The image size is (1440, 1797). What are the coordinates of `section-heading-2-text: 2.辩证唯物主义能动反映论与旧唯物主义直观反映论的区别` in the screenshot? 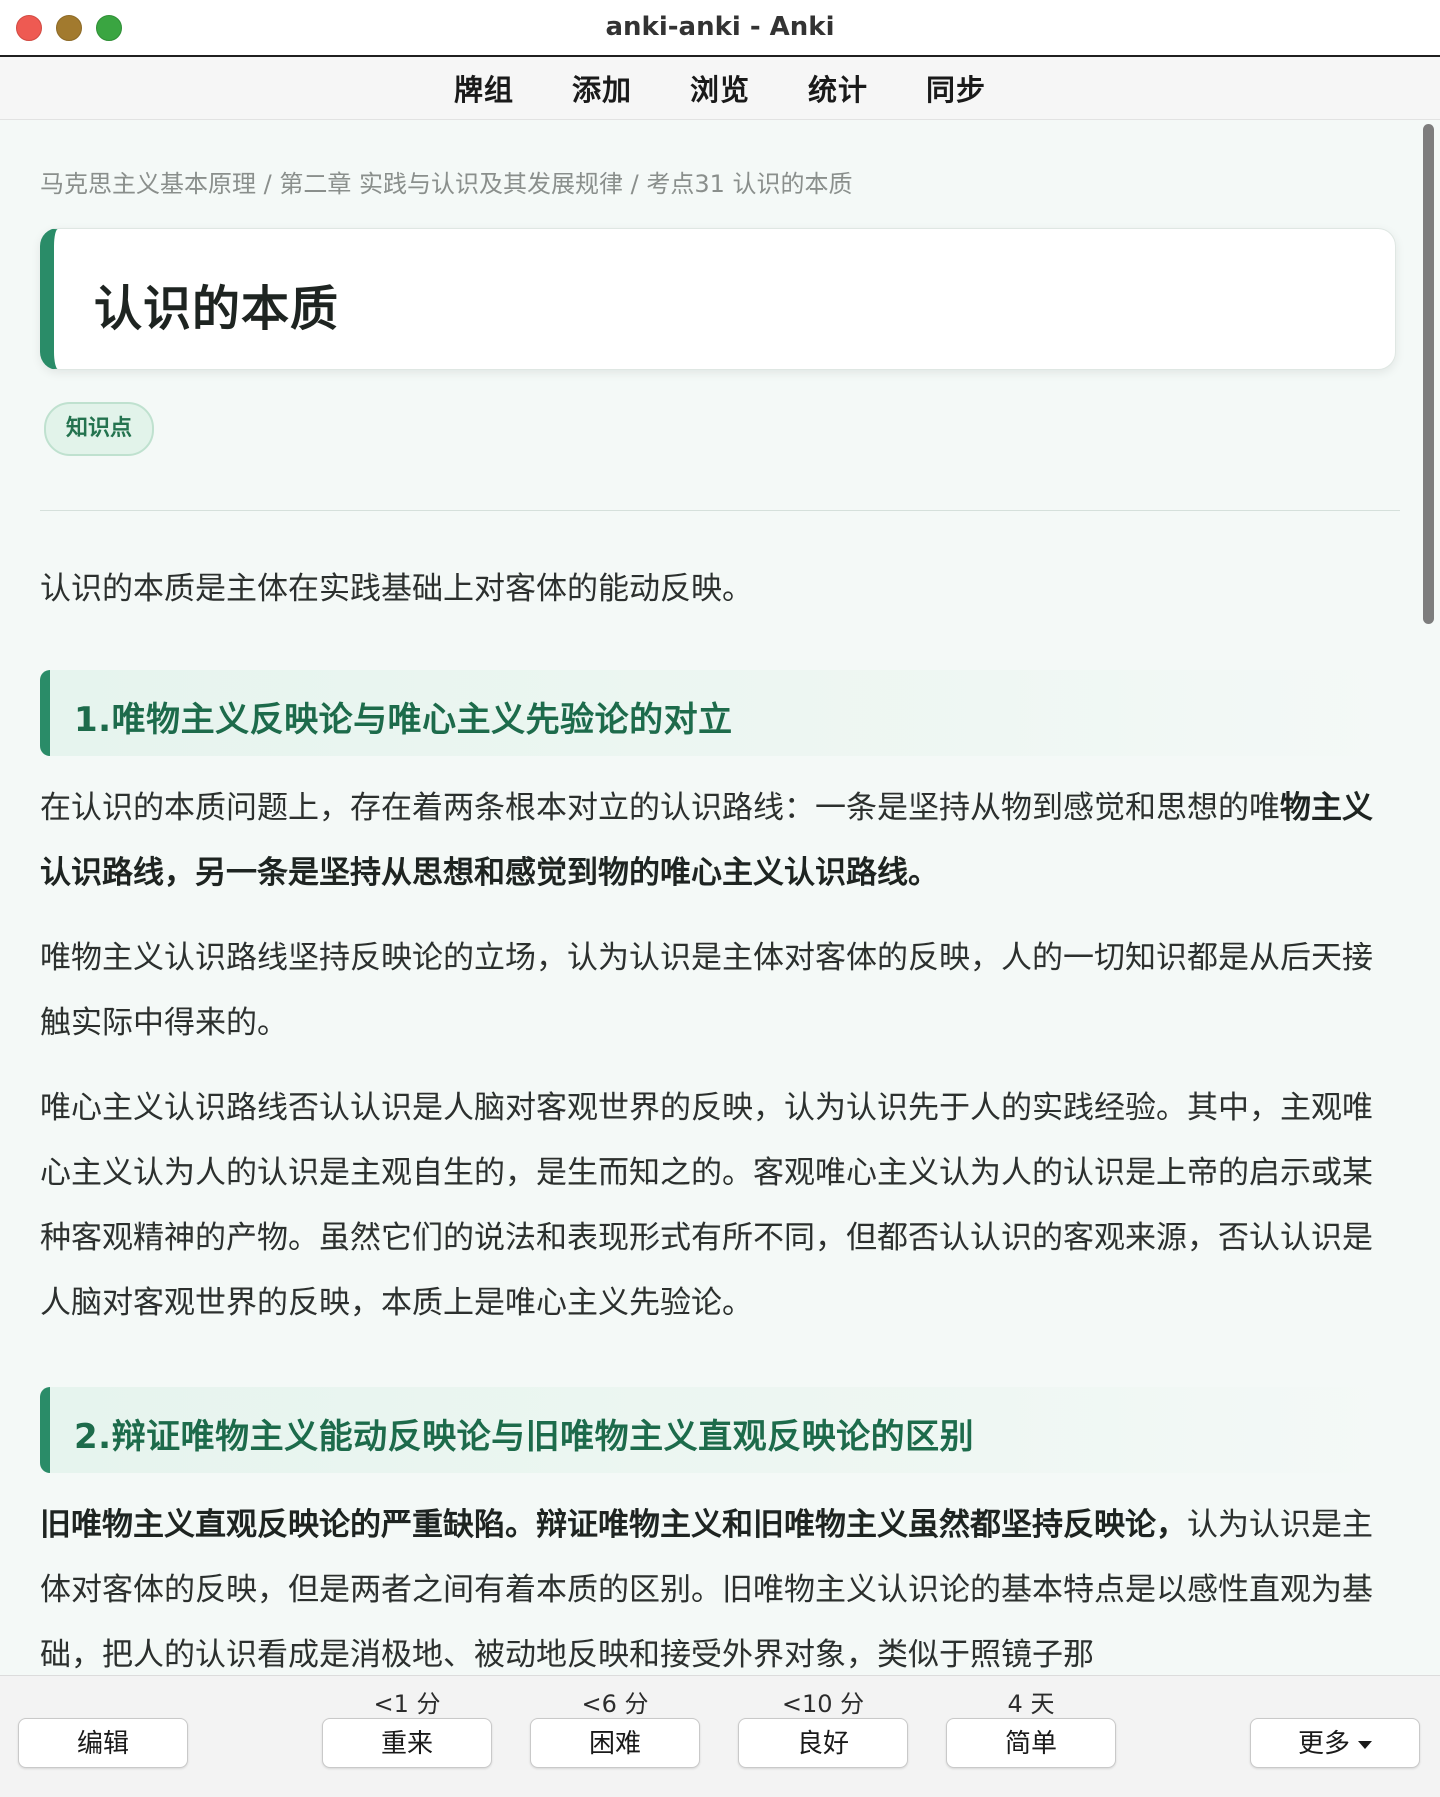 It's located at (524, 1437).